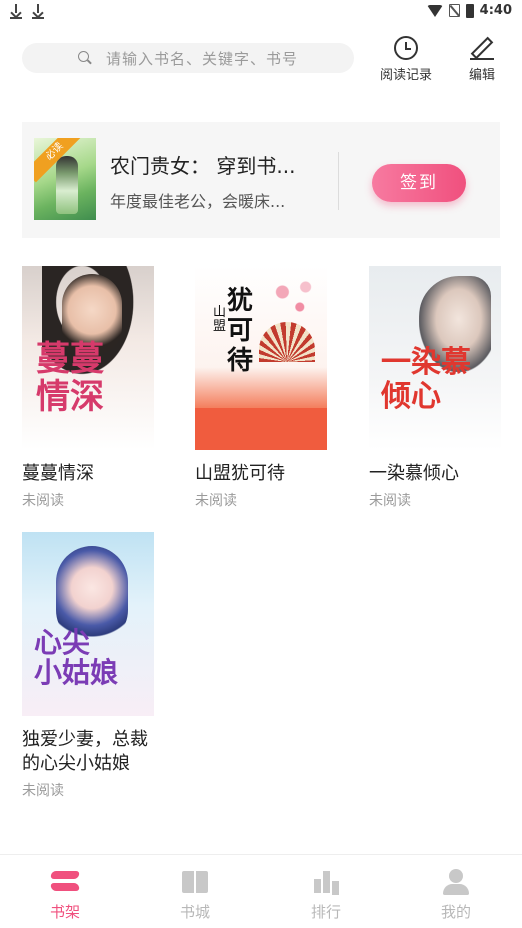 This screenshot has width=522, height=928. Describe the element at coordinates (455, 912) in the screenshot. I see `tab-label: 我的` at that location.